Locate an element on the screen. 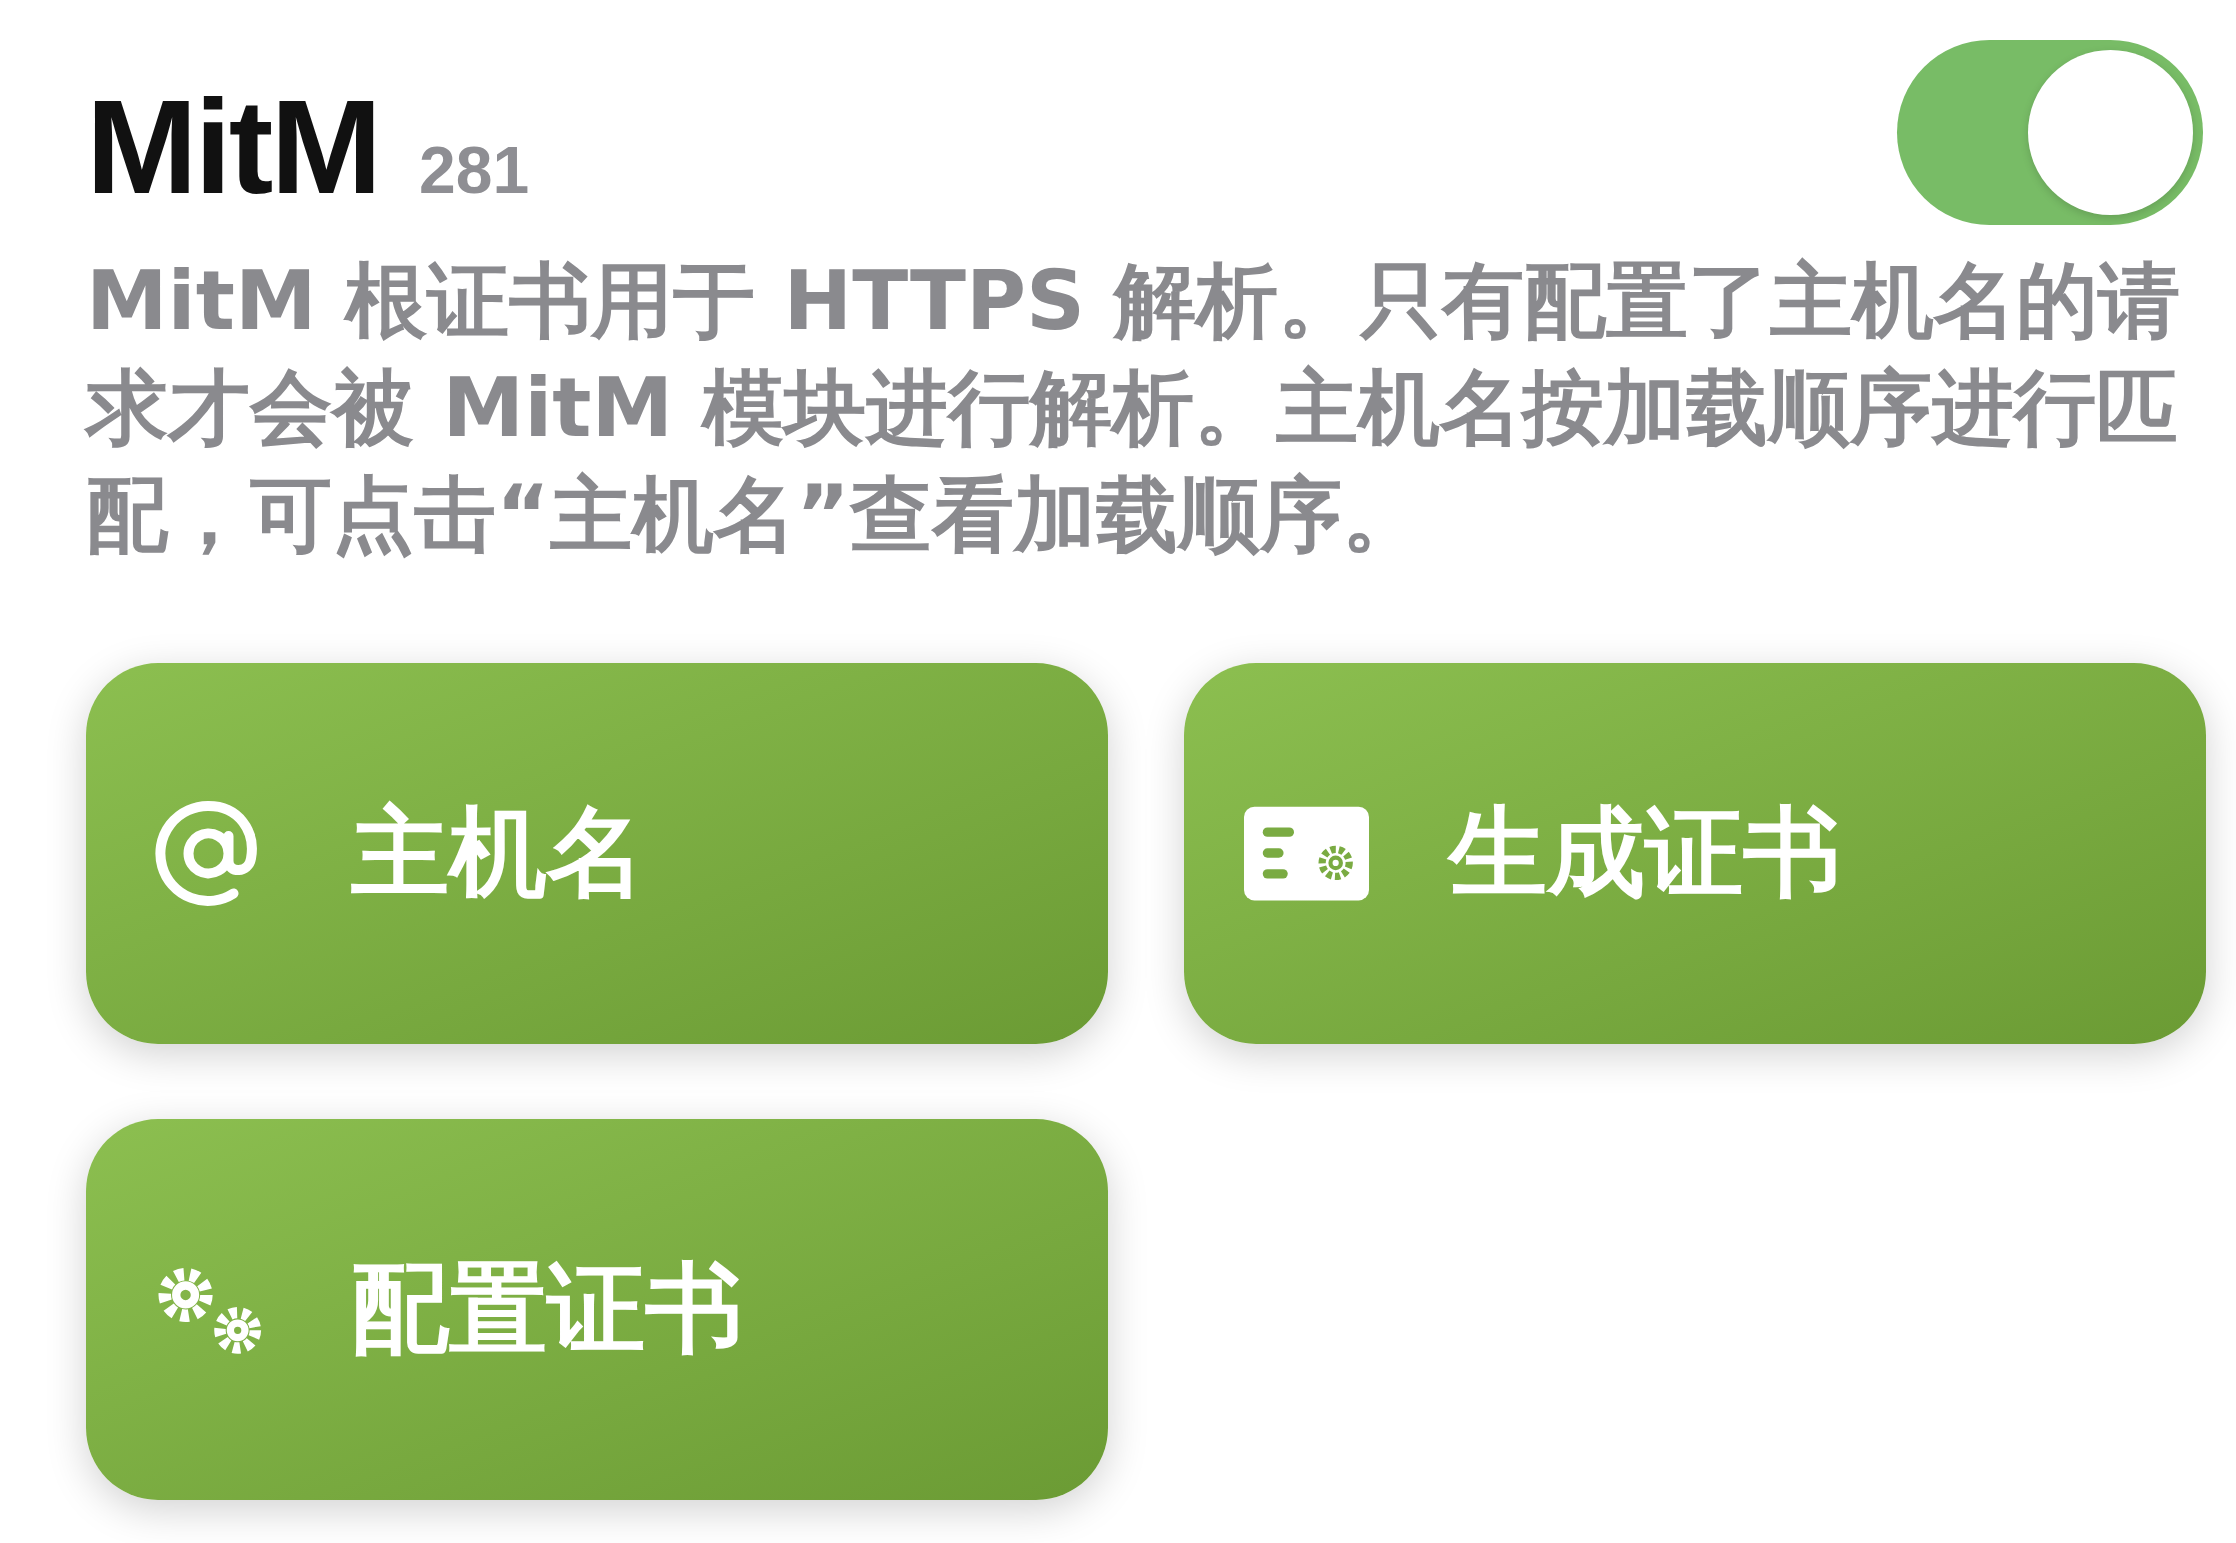  action-button: 生成证书 is located at coordinates (1695, 853).